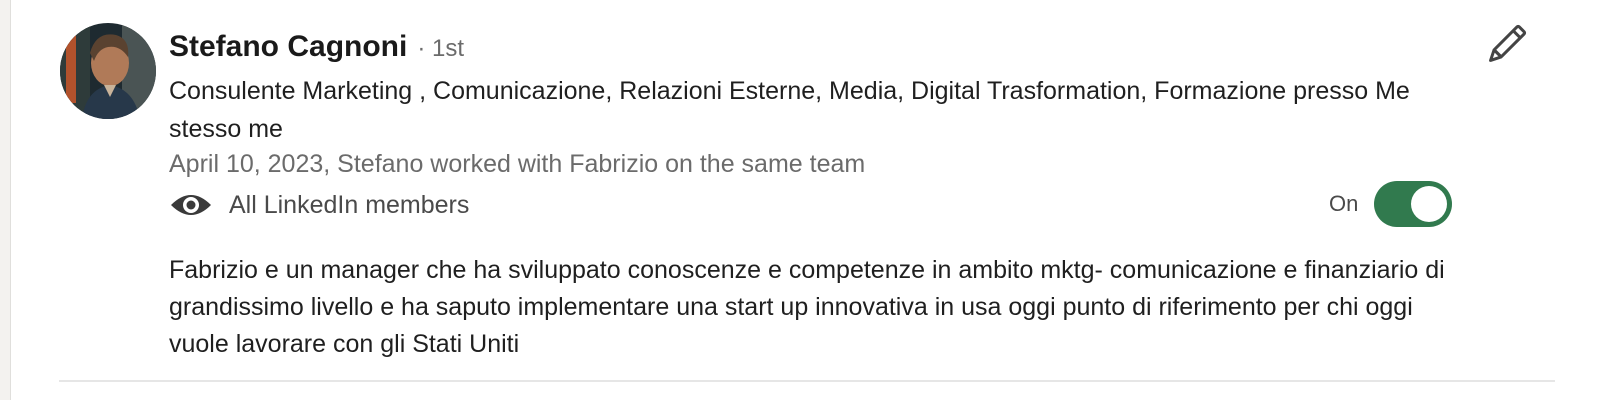 Image resolution: width=1616 pixels, height=400 pixels. I want to click on name-row: Stefano Cagnoni · 1st, so click(316, 48).